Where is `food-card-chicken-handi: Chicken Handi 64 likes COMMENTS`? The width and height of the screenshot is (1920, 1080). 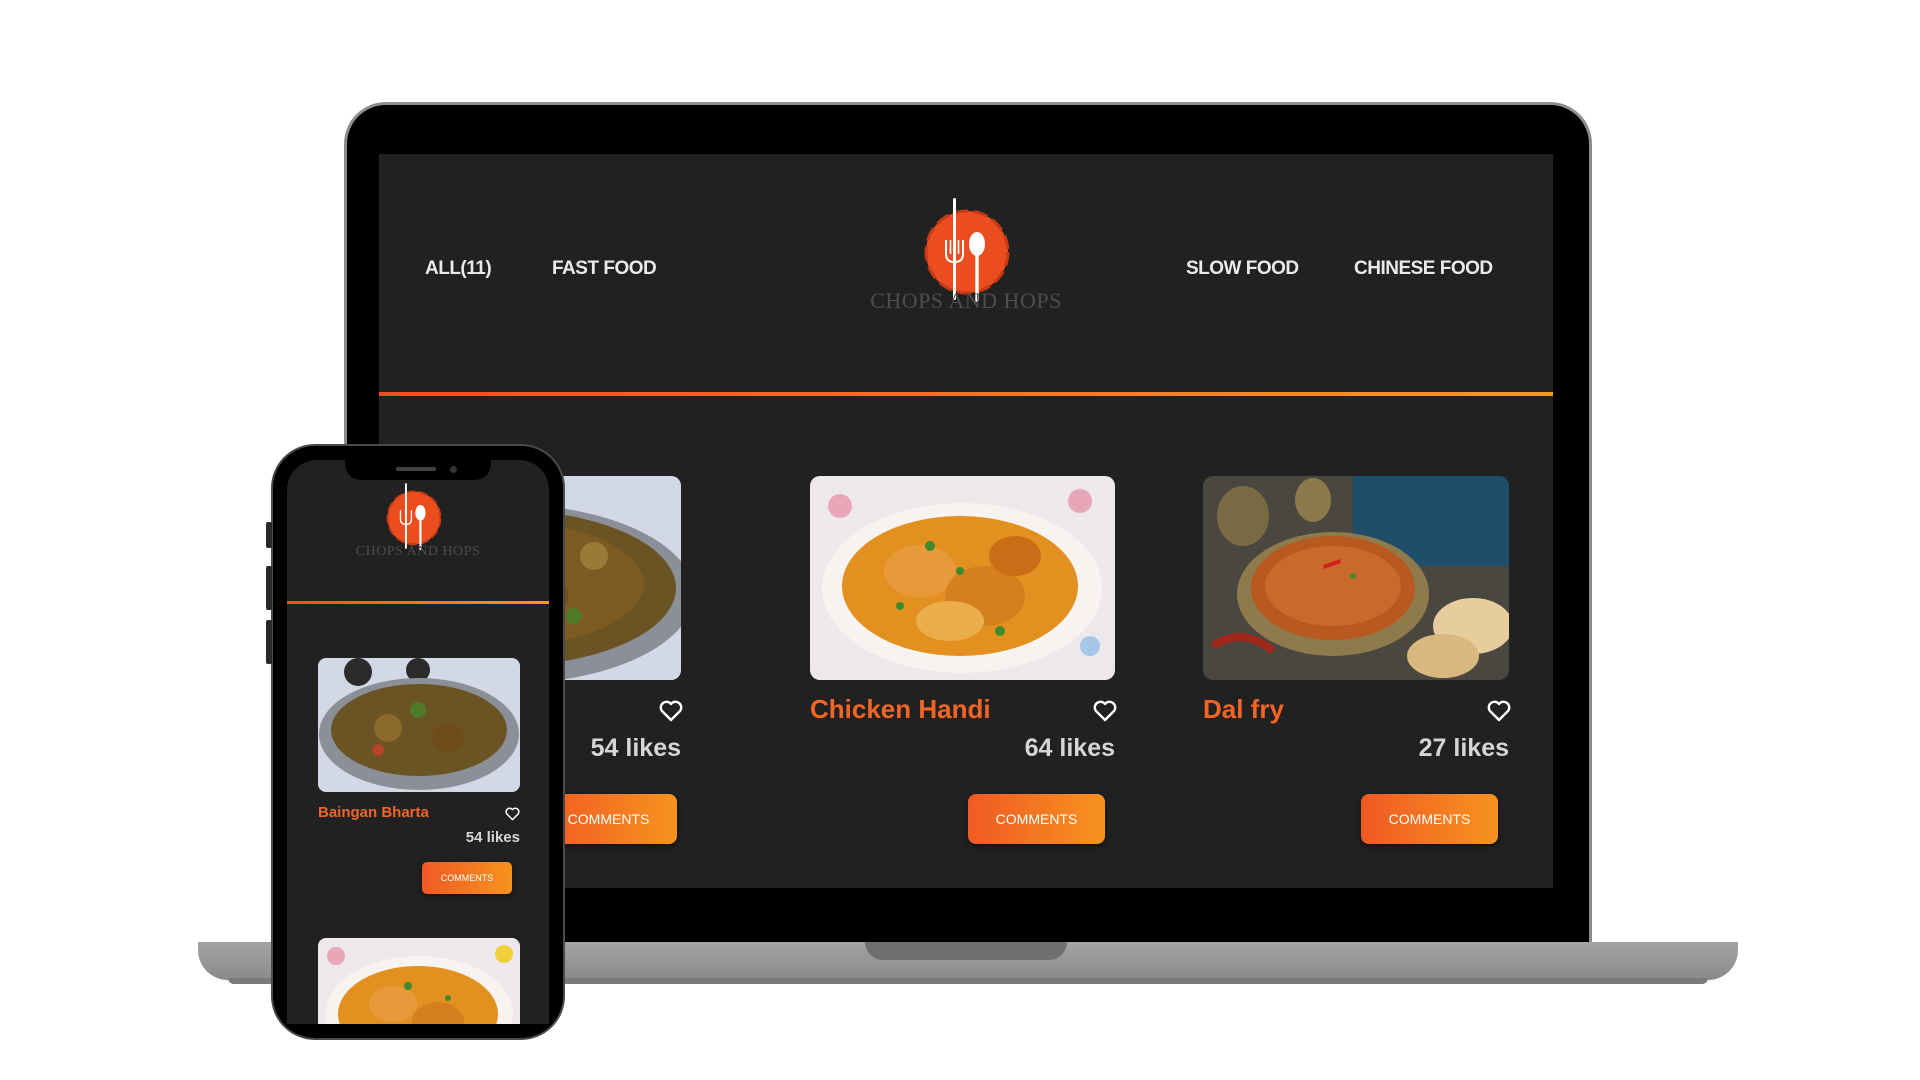
food-card-chicken-handi: Chicken Handi 64 likes COMMENTS is located at coordinates (963, 676).